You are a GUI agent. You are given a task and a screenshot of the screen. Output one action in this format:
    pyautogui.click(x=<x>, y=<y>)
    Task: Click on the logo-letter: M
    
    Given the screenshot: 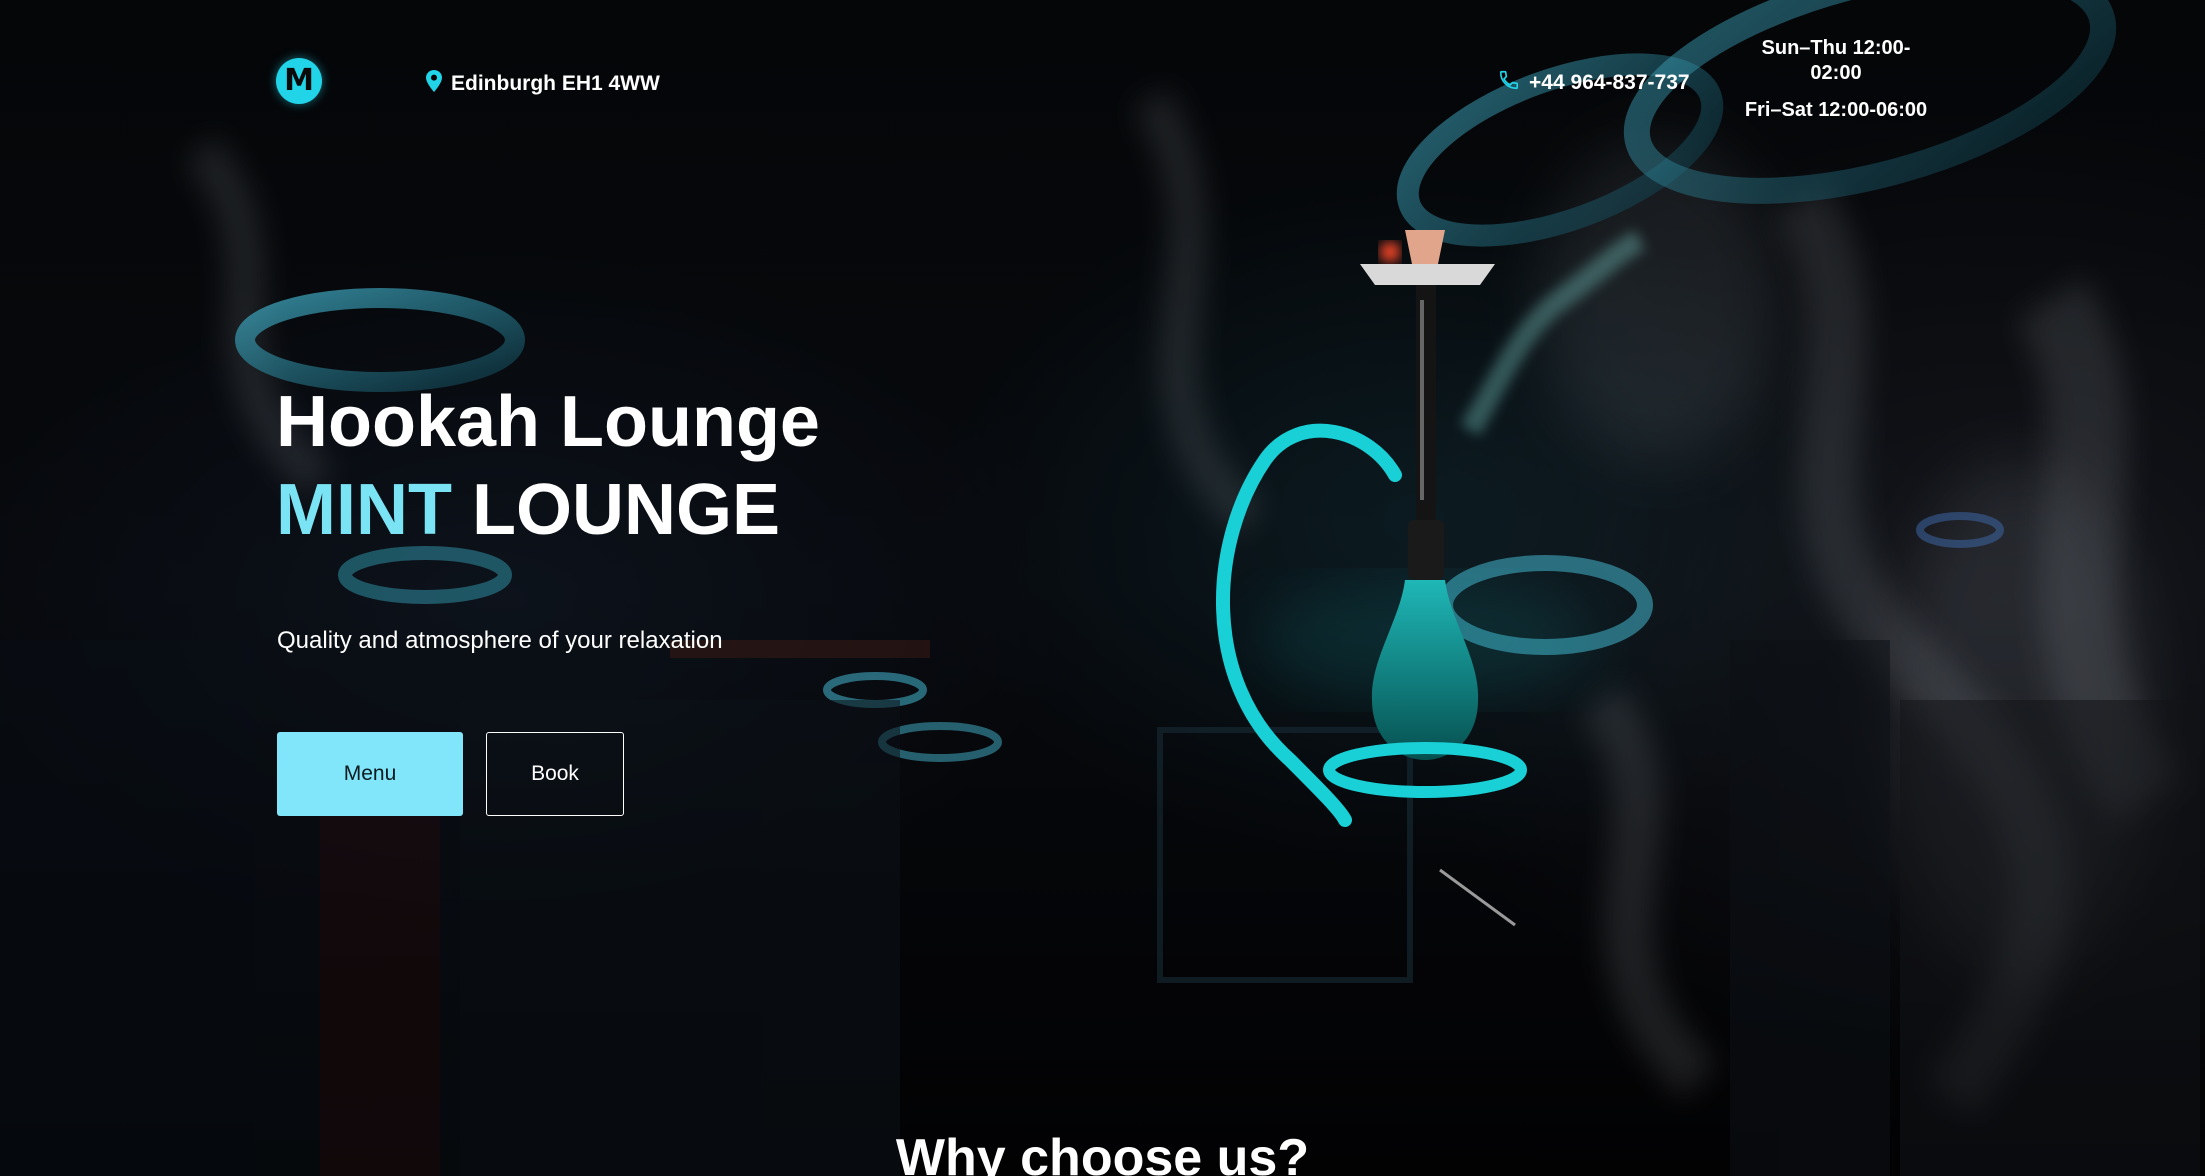 What is the action you would take?
    pyautogui.click(x=299, y=80)
    